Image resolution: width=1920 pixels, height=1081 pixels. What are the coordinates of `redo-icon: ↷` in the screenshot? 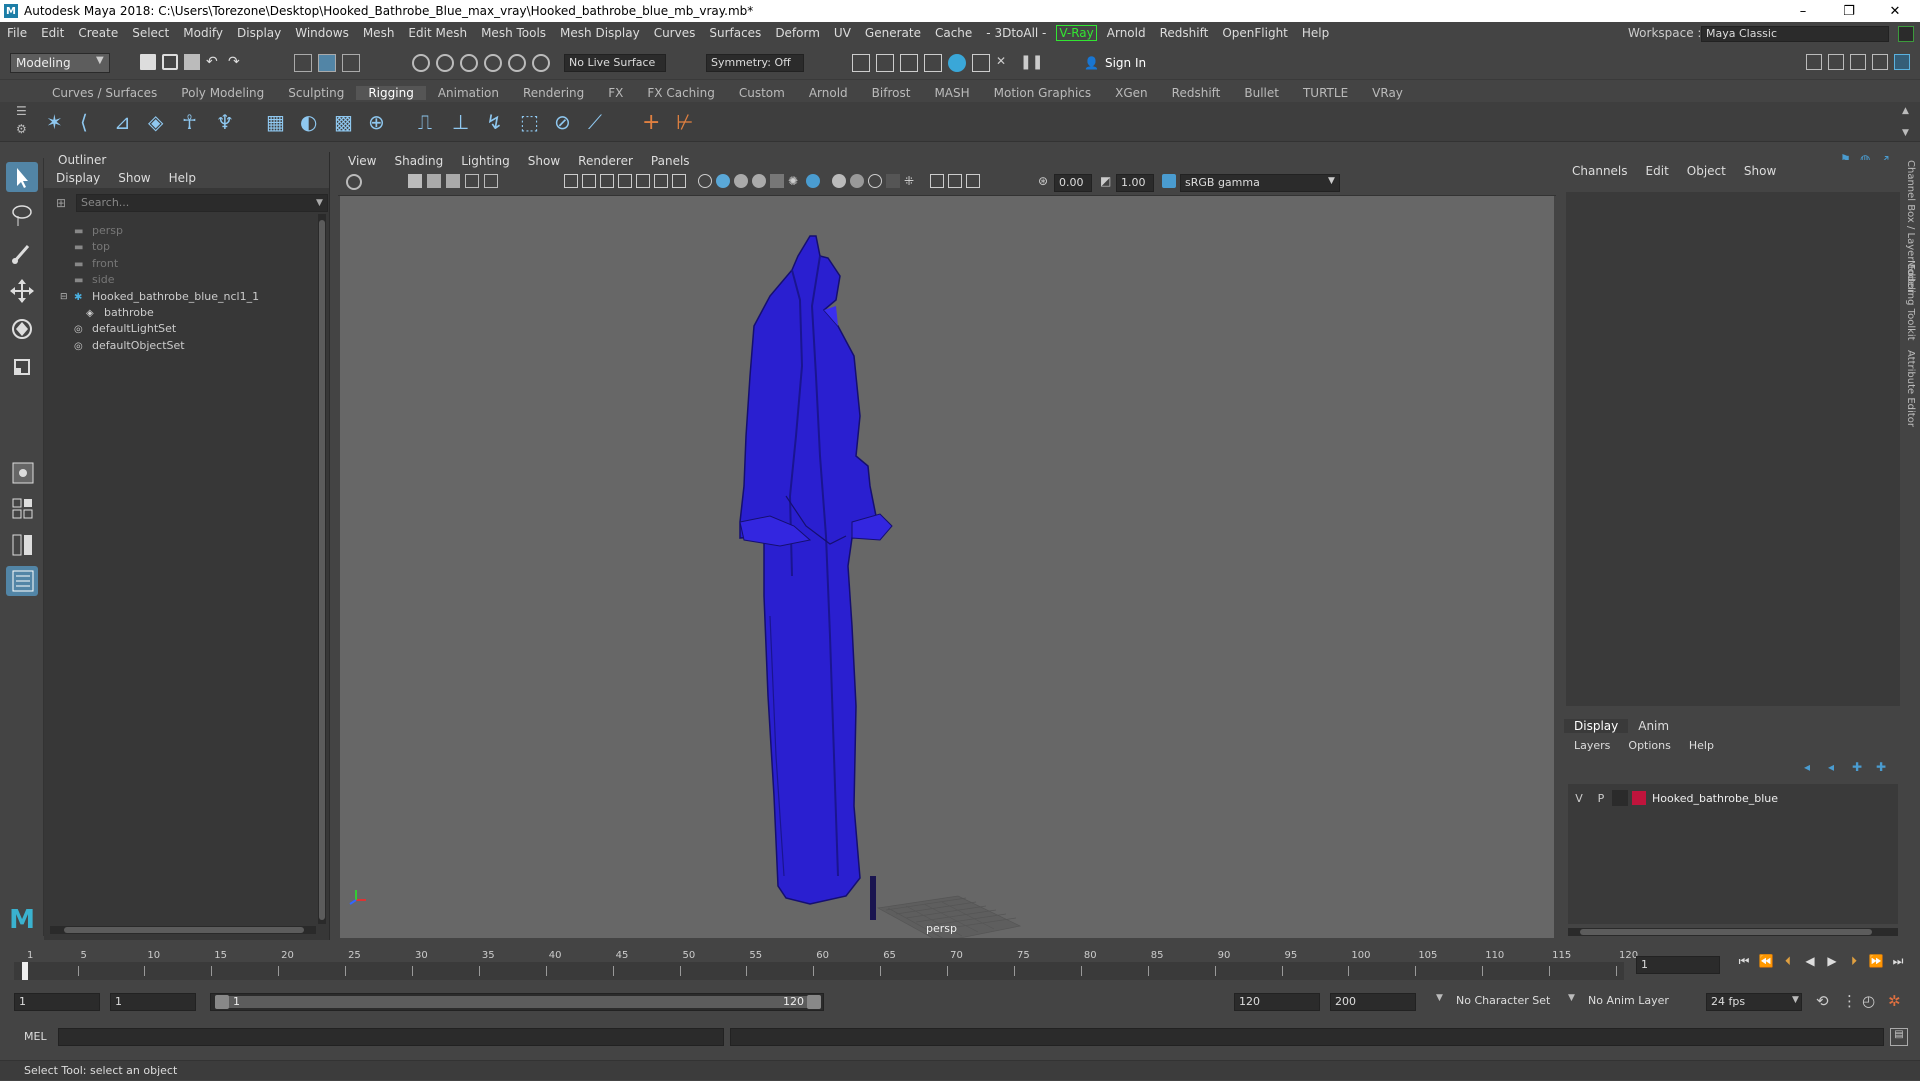 It's located at (236, 62).